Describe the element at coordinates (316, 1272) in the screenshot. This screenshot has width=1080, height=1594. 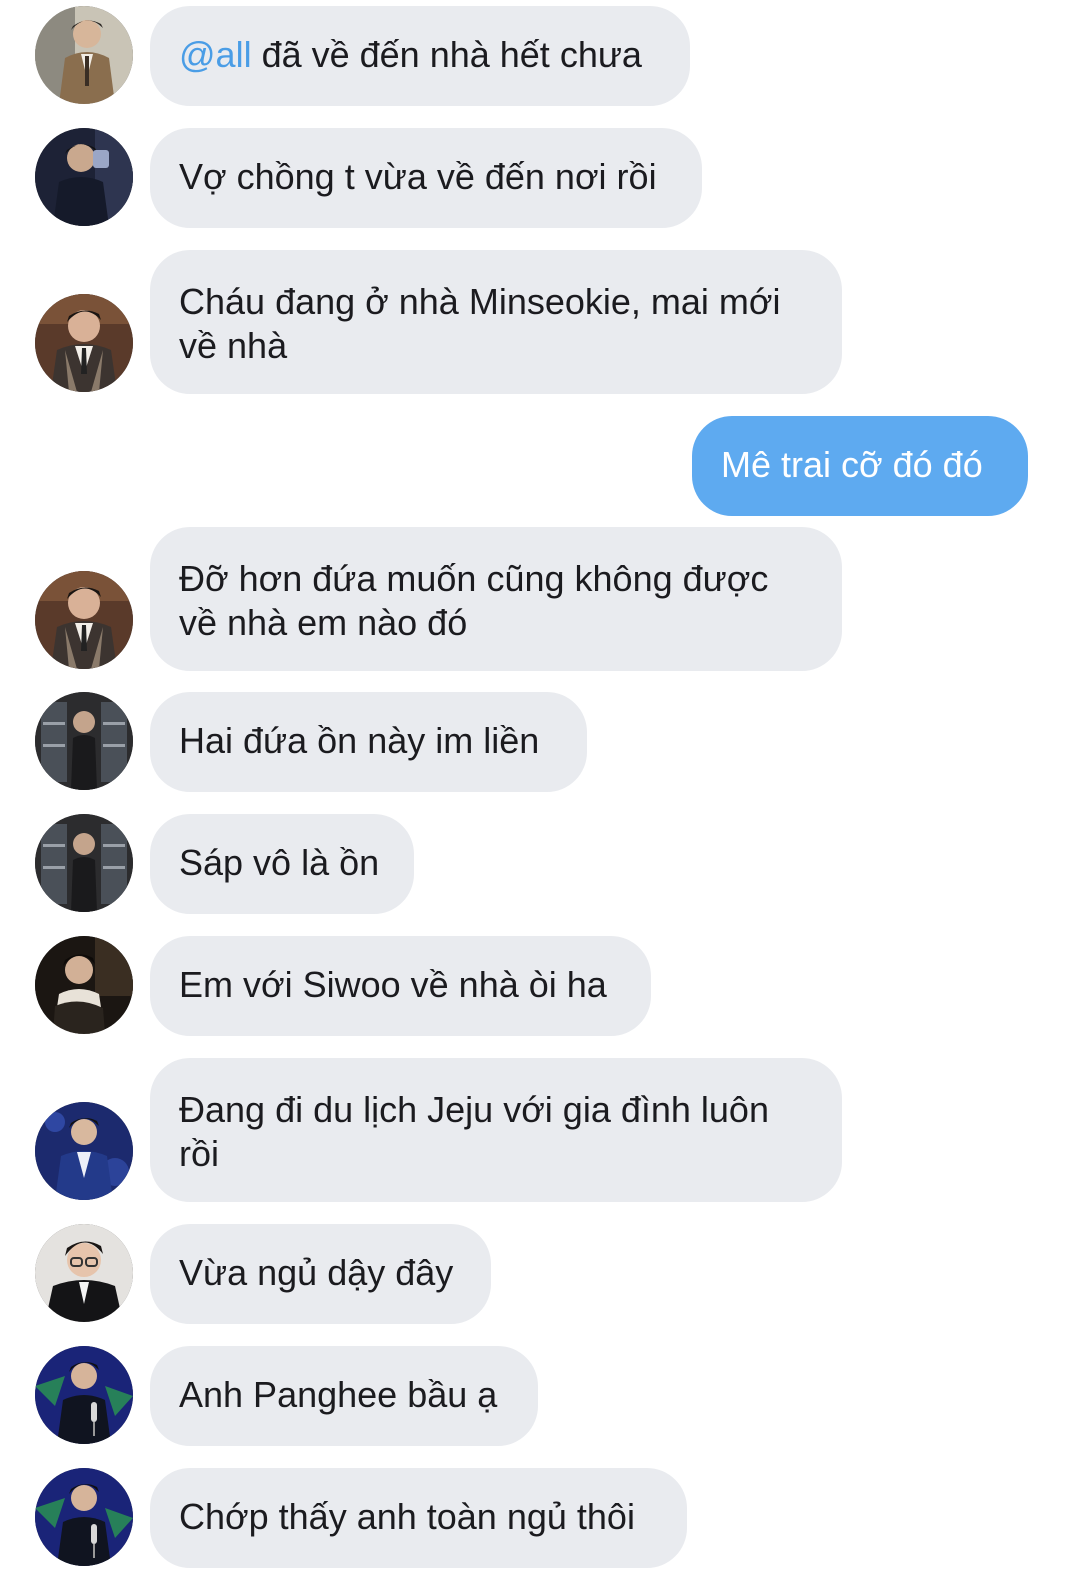
I see `message-text: Vừa ngủ dậy đây` at that location.